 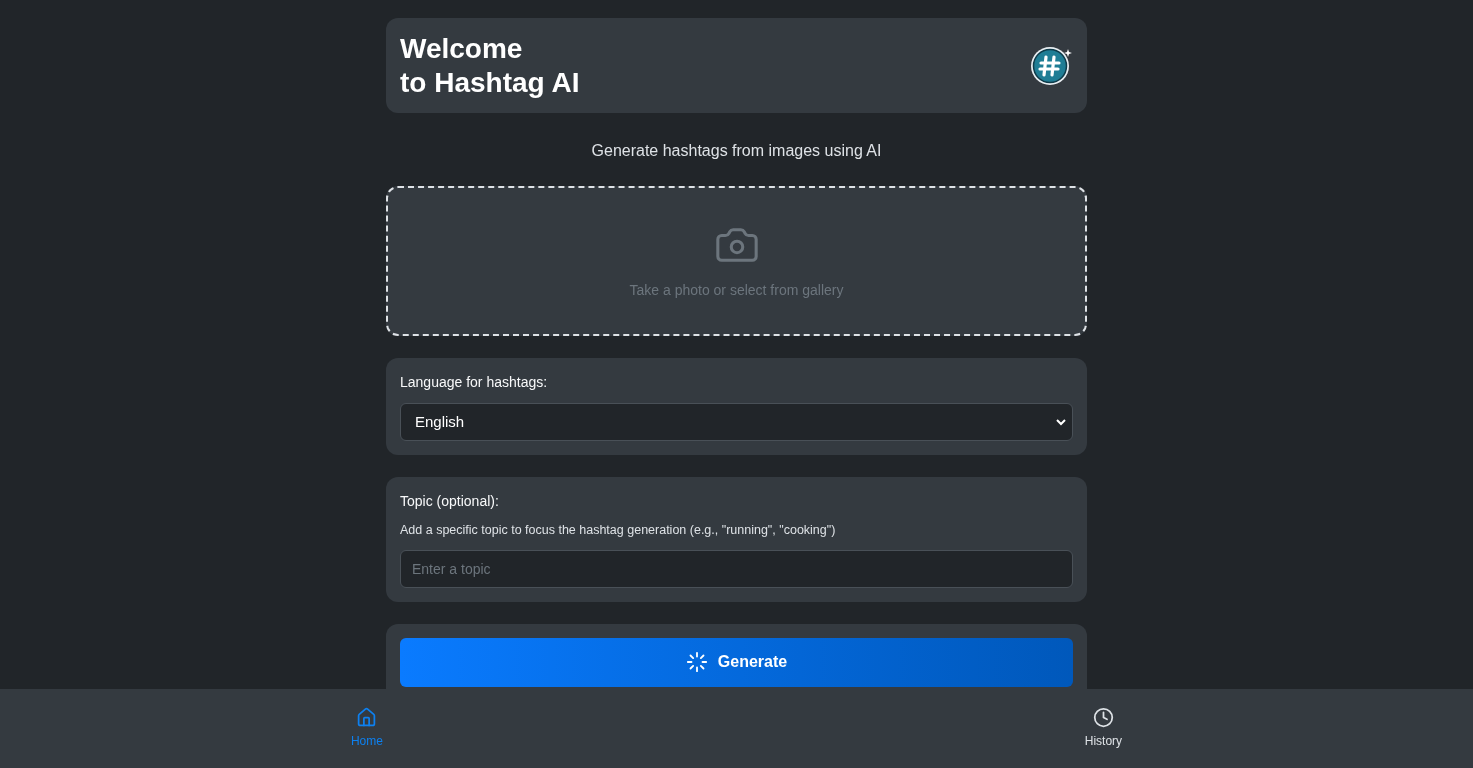 What do you see at coordinates (618, 530) in the screenshot?
I see `topic-help-text: Add a specific topic to focus the hashtag generation (e.g., "running", "cooking")` at bounding box center [618, 530].